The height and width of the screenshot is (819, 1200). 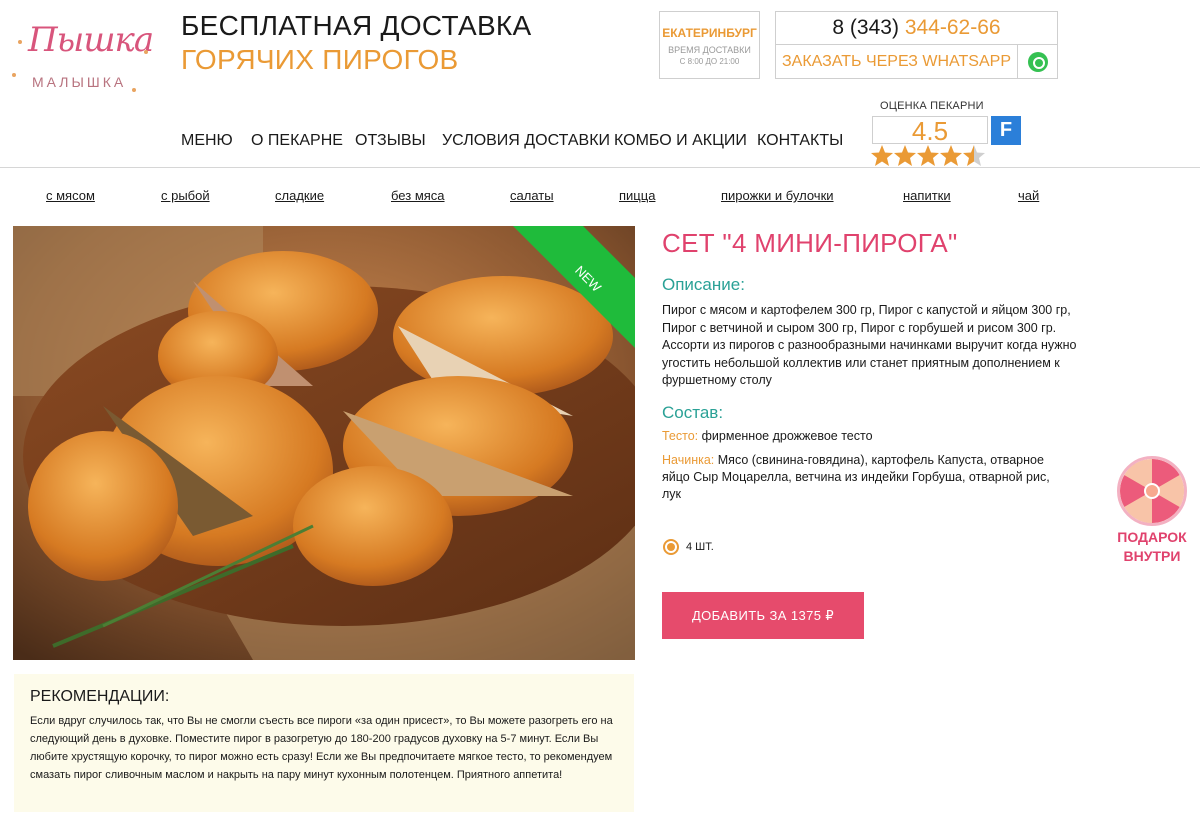 What do you see at coordinates (763, 615) in the screenshot?
I see `add-to-cart-button: ДОБАВИТЬ ЗА 1375 ₽` at bounding box center [763, 615].